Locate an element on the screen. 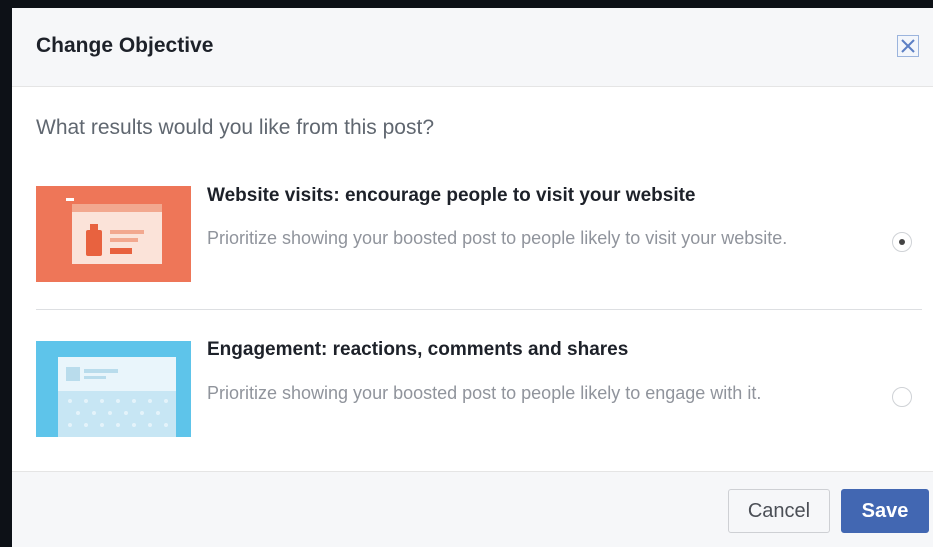 The width and height of the screenshot is (933, 547). engagement-illustration is located at coordinates (113, 389).